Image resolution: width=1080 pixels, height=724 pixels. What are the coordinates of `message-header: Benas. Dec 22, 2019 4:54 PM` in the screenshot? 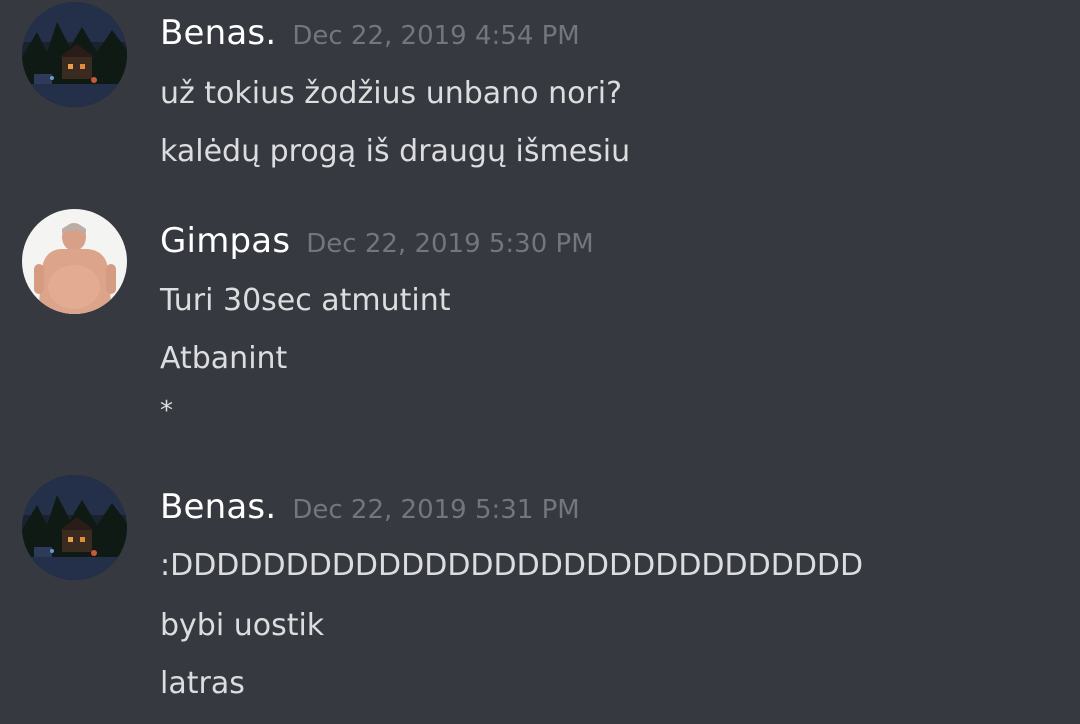 It's located at (370, 33).